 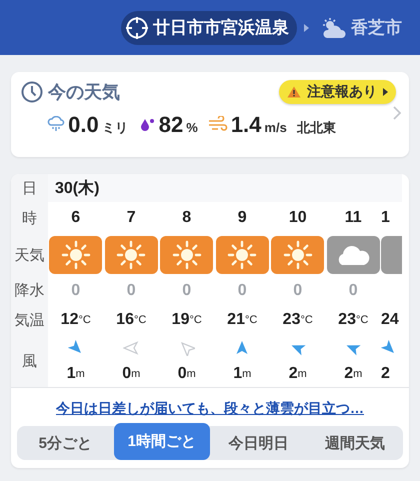 What do you see at coordinates (56, 124) in the screenshot?
I see `rain-cloud-icon` at bounding box center [56, 124].